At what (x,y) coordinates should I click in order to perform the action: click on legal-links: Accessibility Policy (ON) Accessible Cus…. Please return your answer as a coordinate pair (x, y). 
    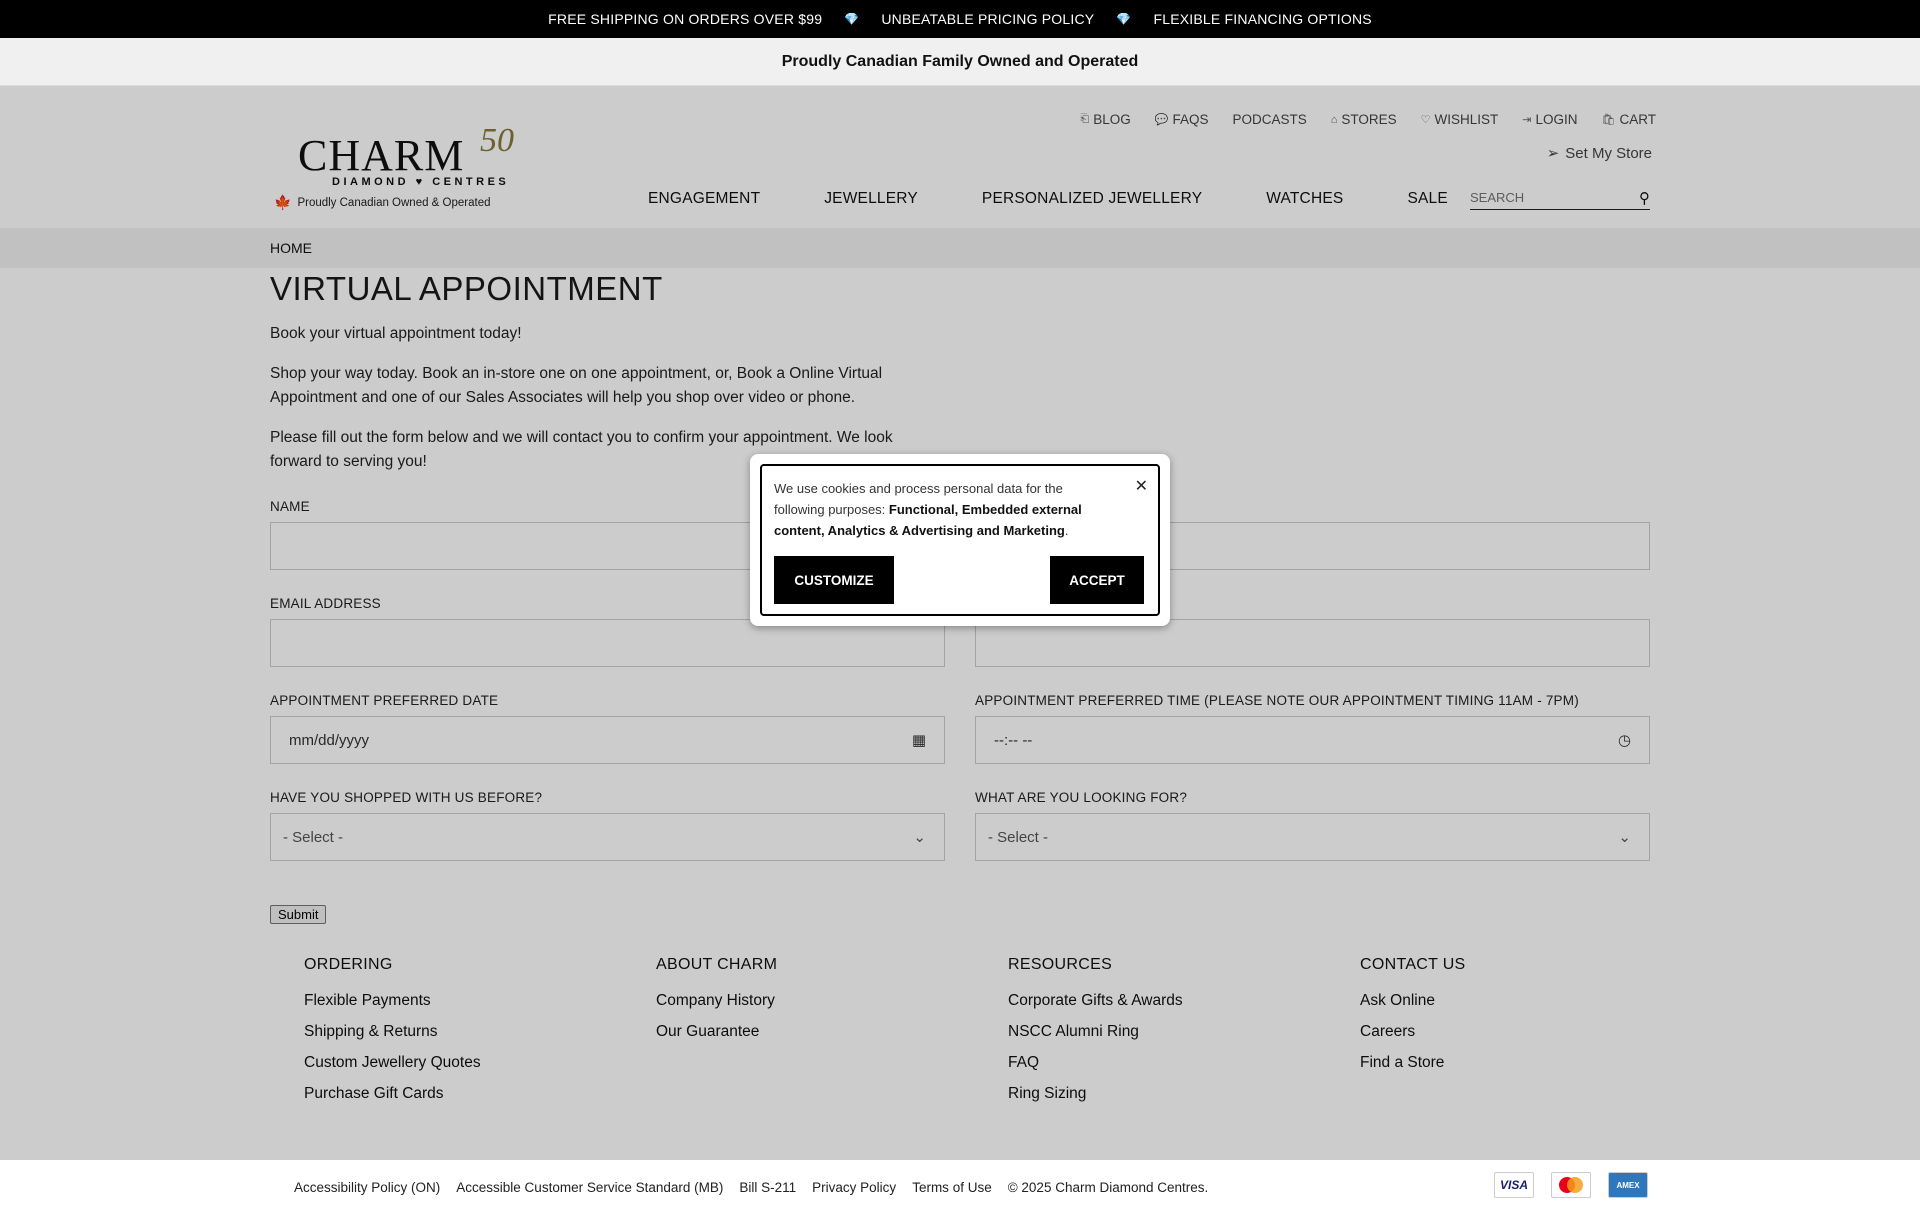
    Looking at the image, I should click on (751, 1187).